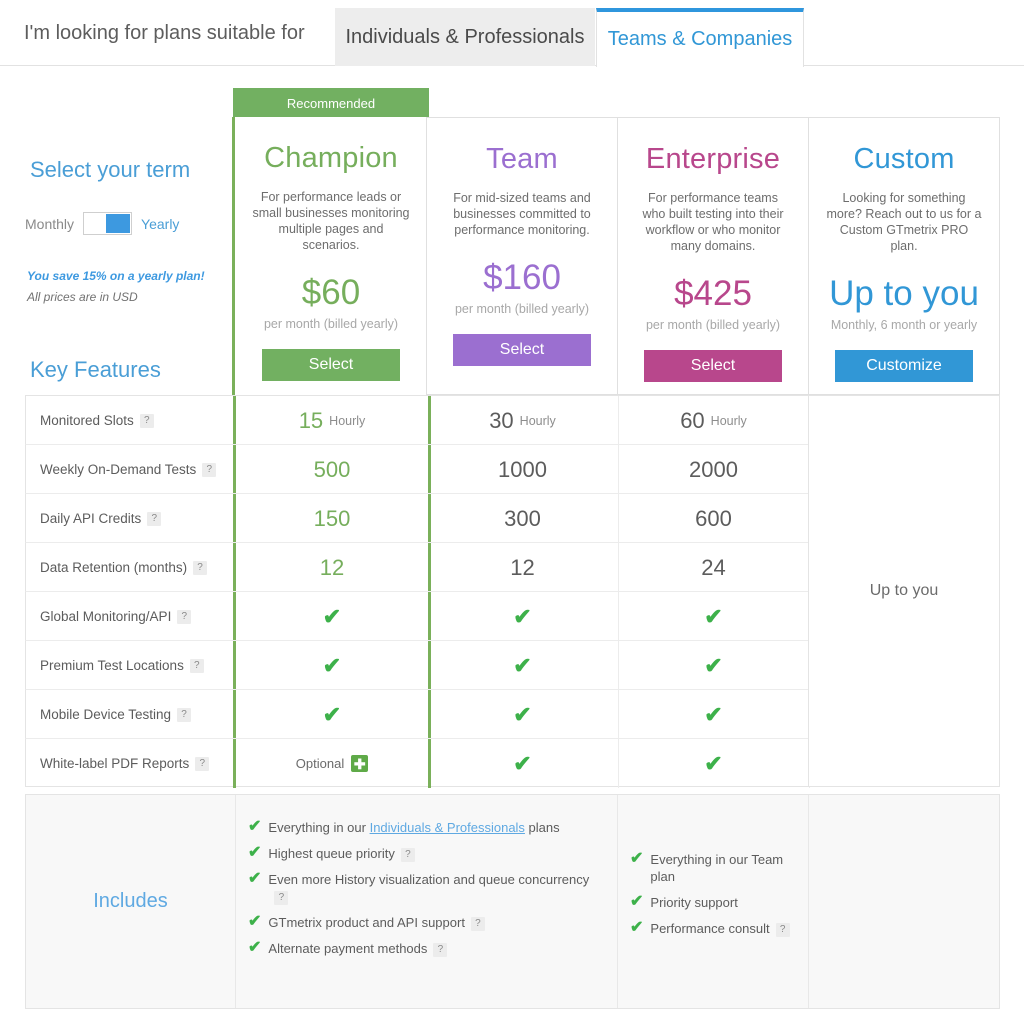  Describe the element at coordinates (713, 293) in the screenshot. I see `plan-price-enterprise: $425` at that location.